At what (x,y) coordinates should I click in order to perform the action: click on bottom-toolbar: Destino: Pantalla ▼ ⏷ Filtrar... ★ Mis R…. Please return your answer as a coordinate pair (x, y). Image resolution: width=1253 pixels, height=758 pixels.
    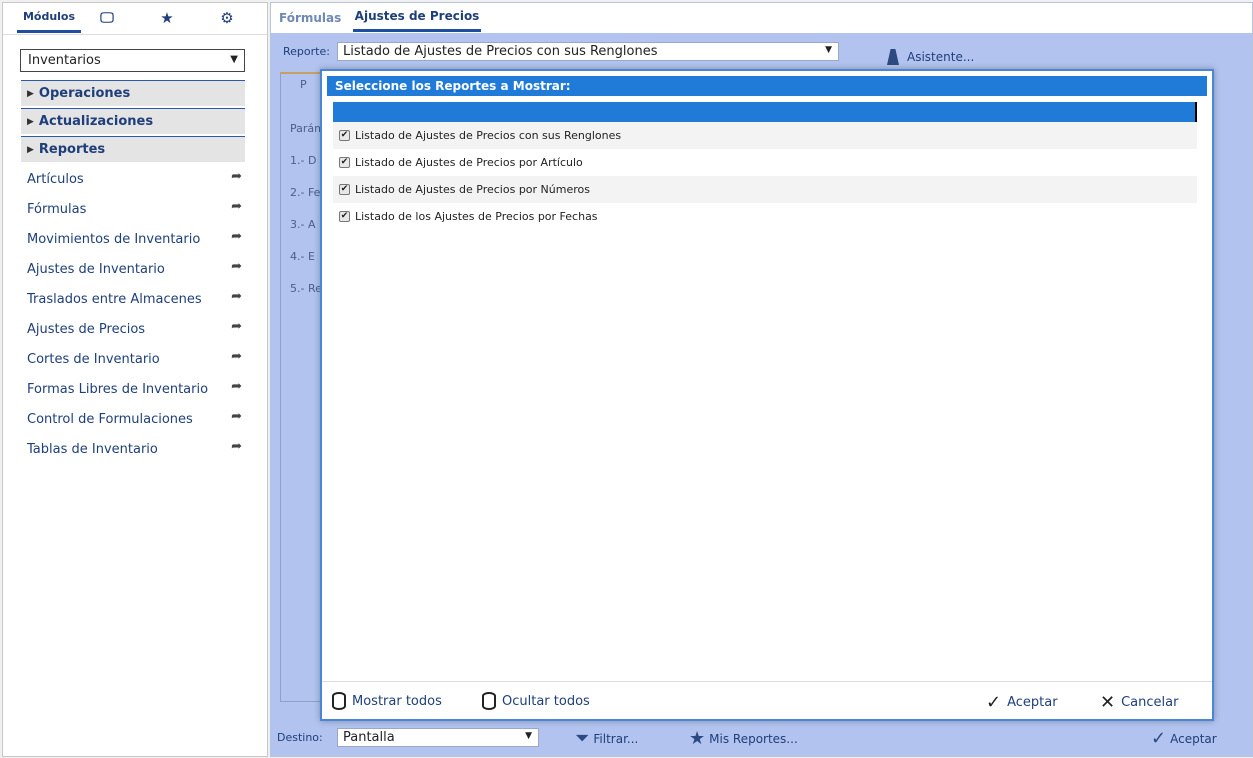
    Looking at the image, I should click on (761, 738).